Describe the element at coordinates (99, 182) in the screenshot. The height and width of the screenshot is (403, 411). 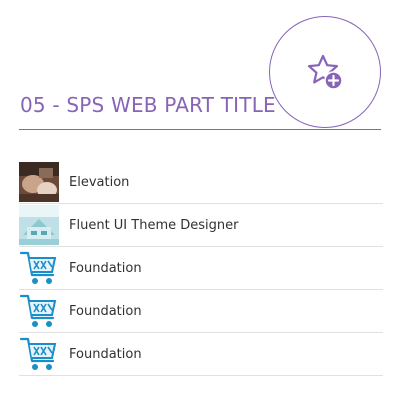
I see `list-item-label: Elevation` at that location.